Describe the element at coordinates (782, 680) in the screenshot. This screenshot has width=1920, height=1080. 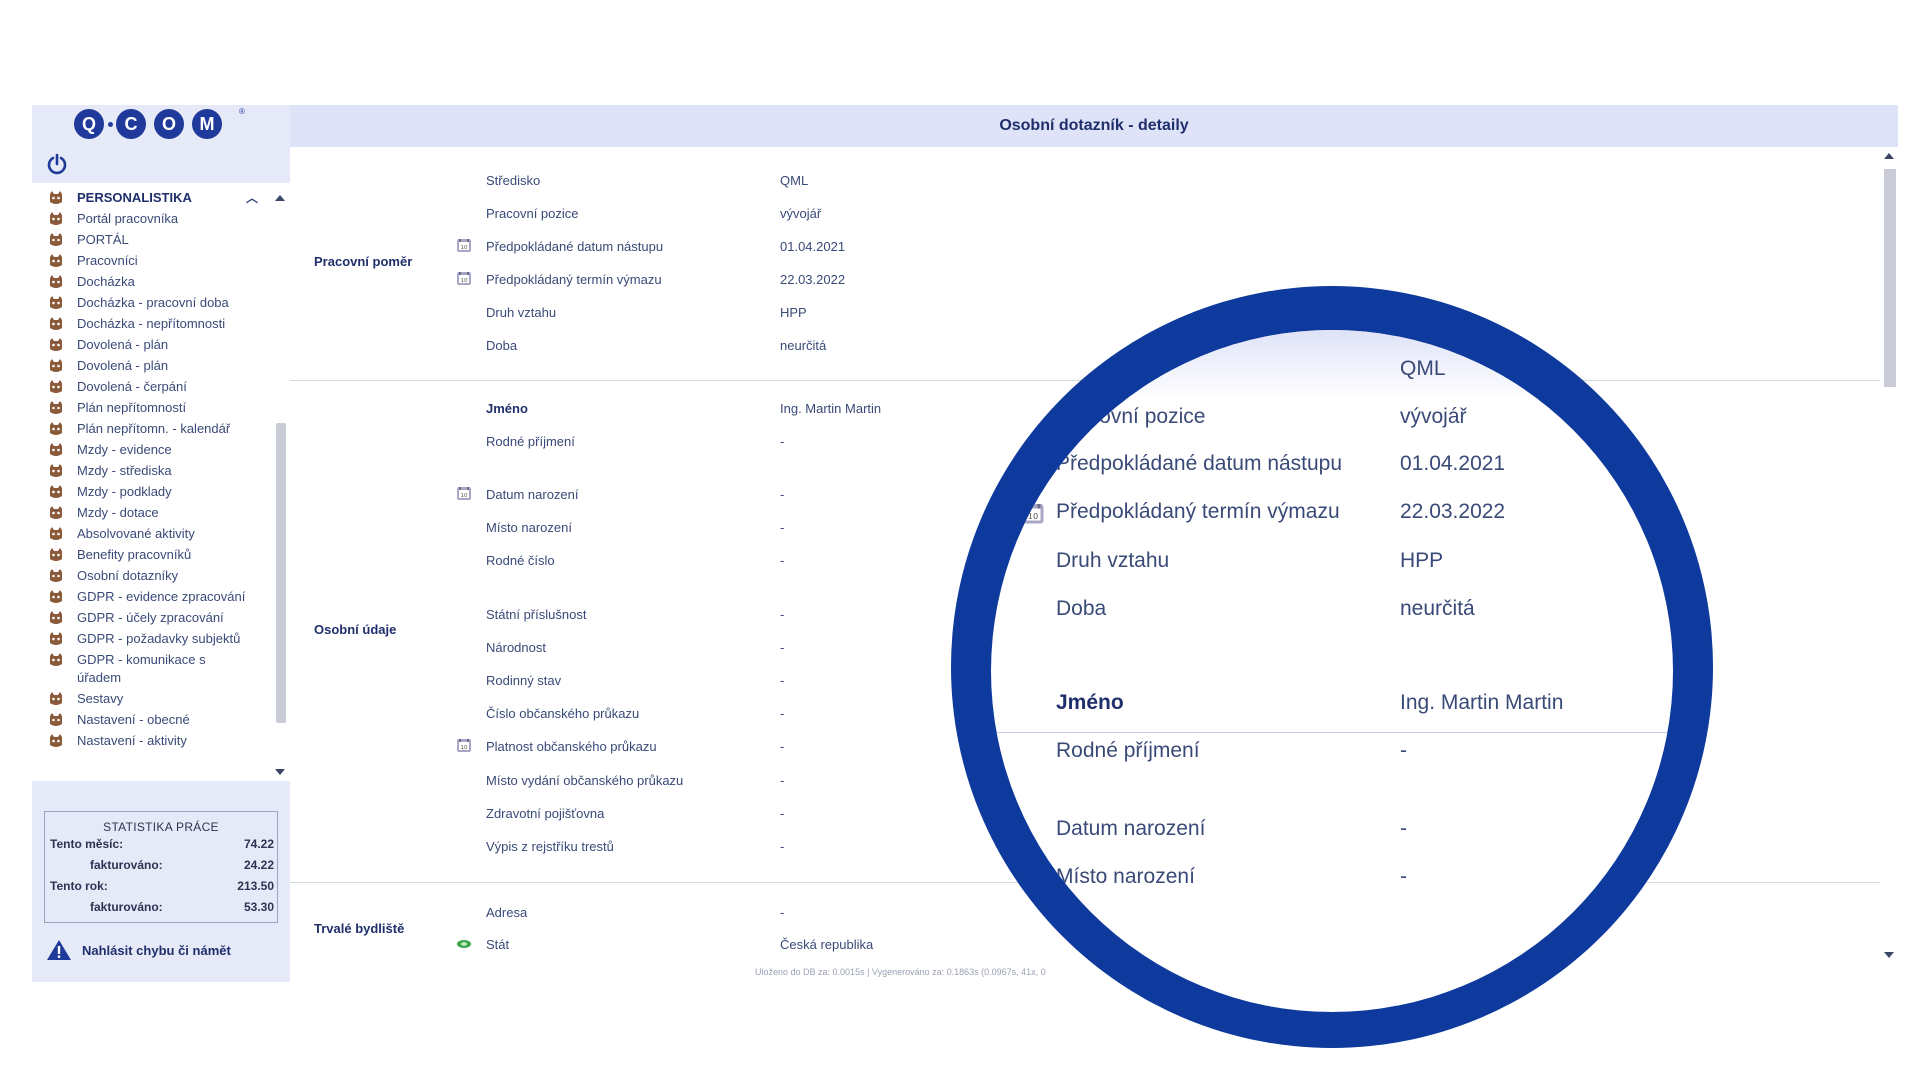
I see `field-value-rodinny-stav: -` at that location.